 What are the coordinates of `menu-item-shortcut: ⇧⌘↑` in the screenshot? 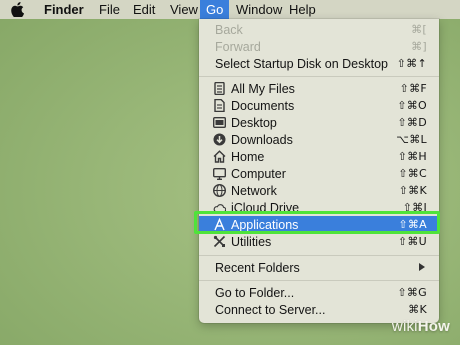 It's located at (411, 63).